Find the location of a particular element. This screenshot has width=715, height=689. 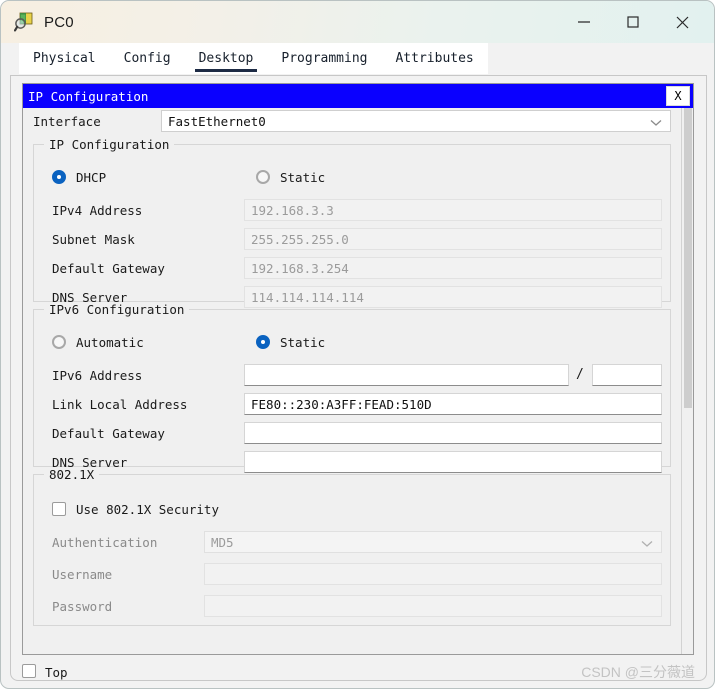

ipv6-dns-row: DNS Server is located at coordinates (352, 463).